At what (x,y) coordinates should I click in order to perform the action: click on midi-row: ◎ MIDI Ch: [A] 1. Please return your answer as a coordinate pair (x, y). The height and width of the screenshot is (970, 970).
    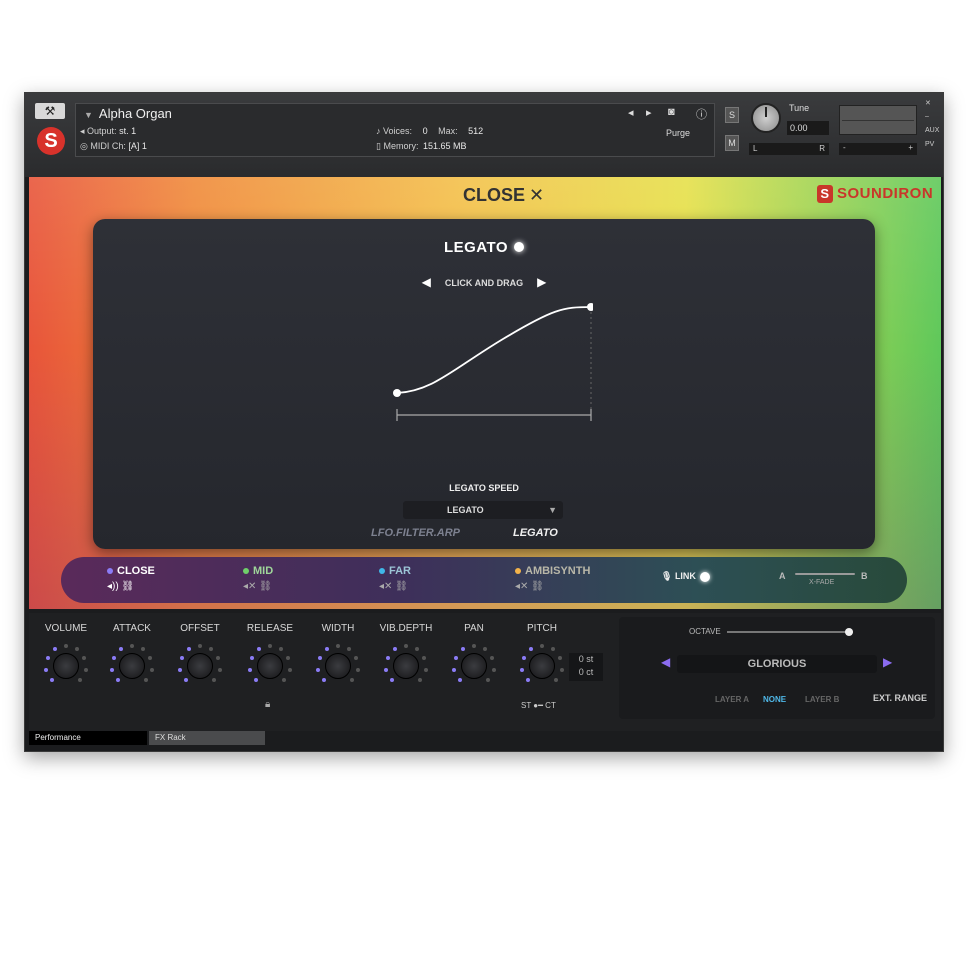
    Looking at the image, I should click on (113, 146).